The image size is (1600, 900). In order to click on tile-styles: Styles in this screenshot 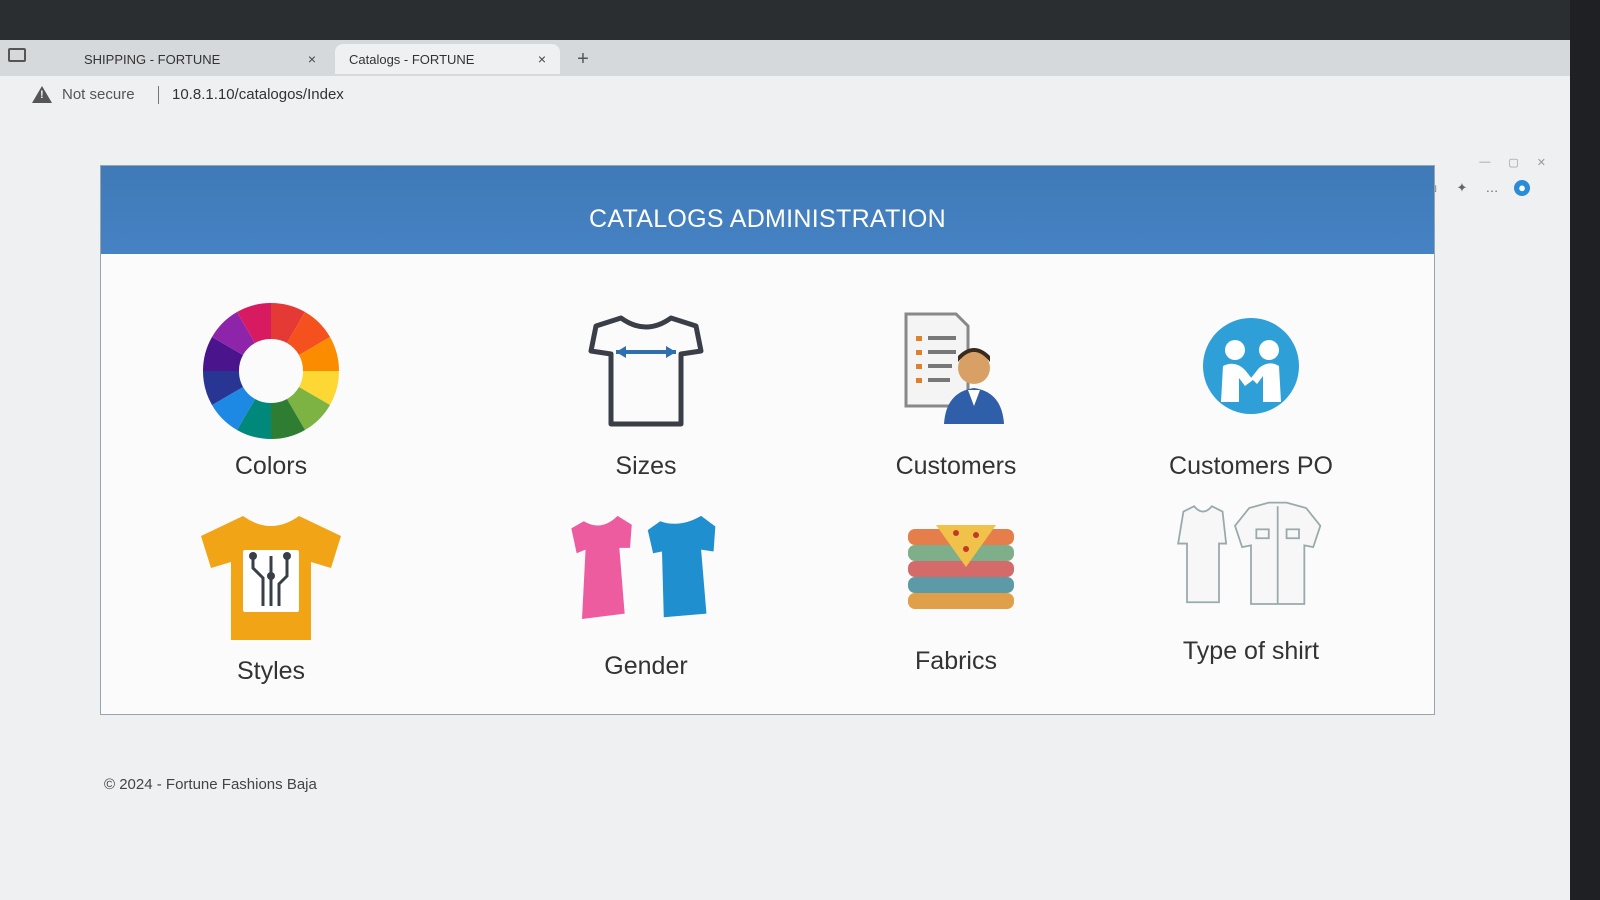, I will do `click(271, 593)`.